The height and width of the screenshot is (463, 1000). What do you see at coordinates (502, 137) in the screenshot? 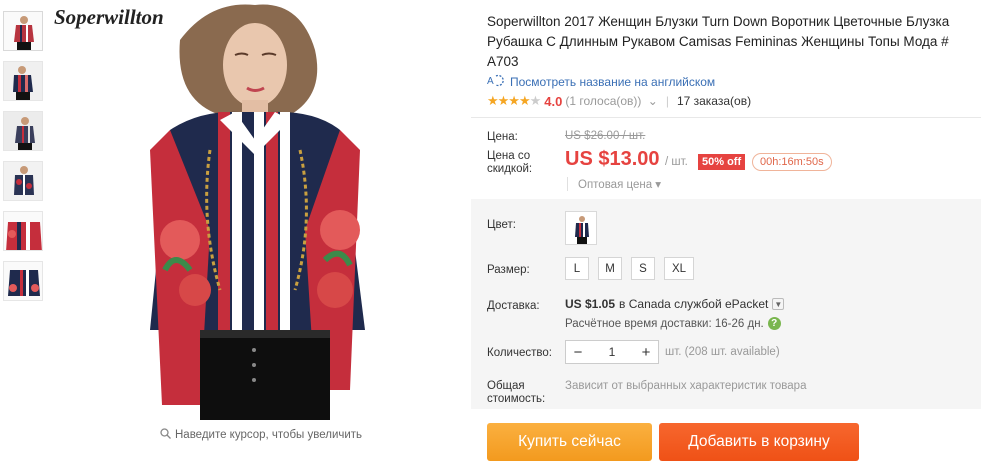
I see `price-label: Цена:` at bounding box center [502, 137].